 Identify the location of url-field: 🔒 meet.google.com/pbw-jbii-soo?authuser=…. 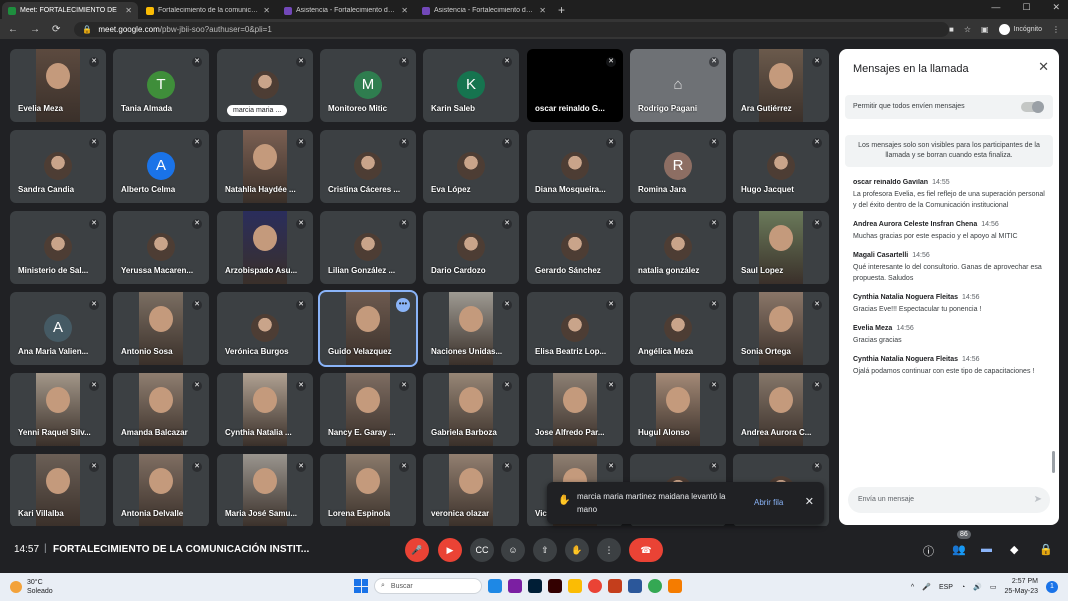
(511, 29).